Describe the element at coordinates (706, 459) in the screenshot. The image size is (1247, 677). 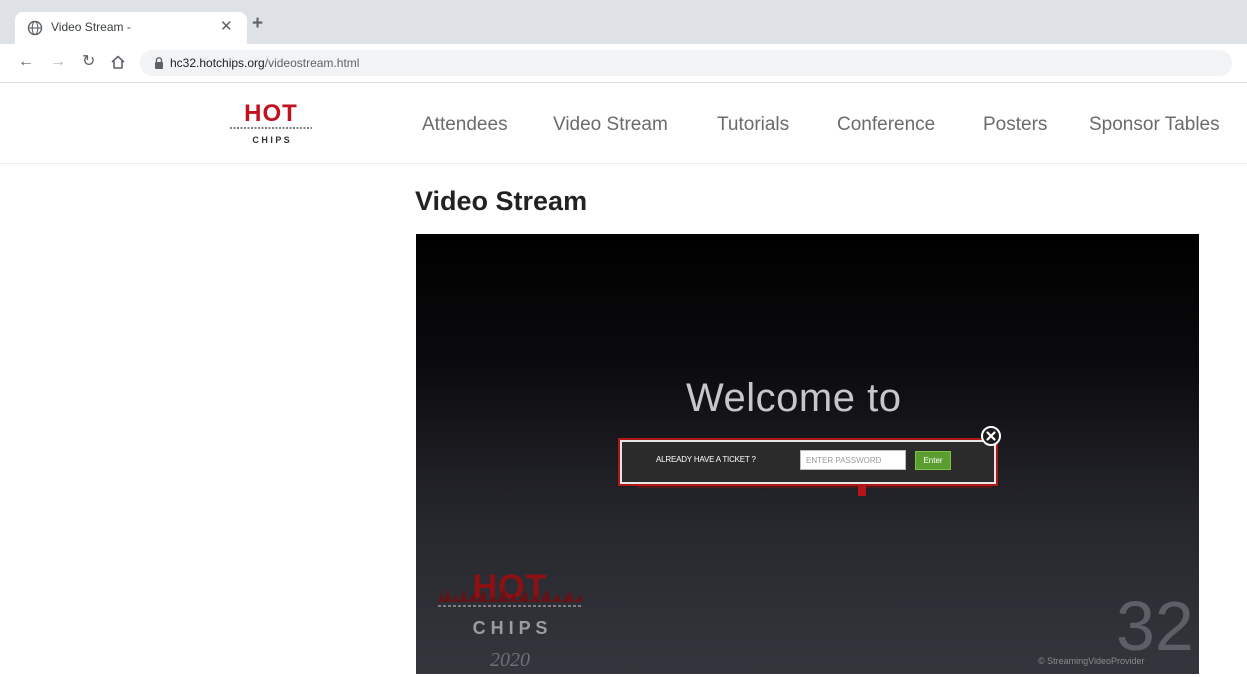
I see `ticket-prompt: ALREADY HAVE A TICKET ?` at that location.